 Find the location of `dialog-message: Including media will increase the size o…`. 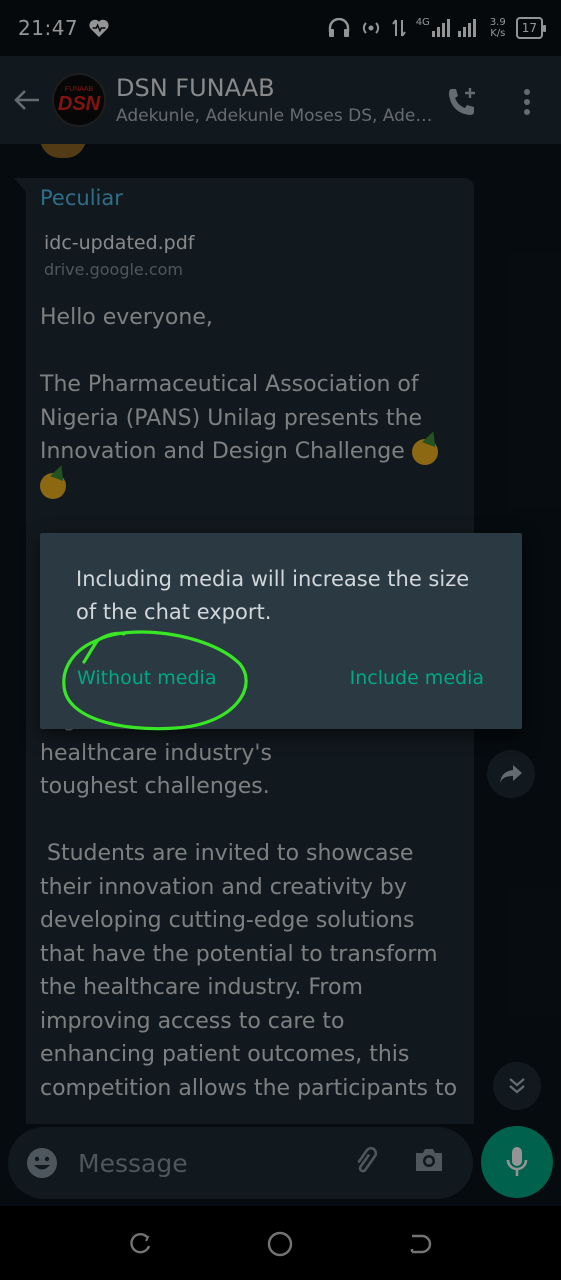

dialog-message: Including media will increase the size o… is located at coordinates (273, 595).